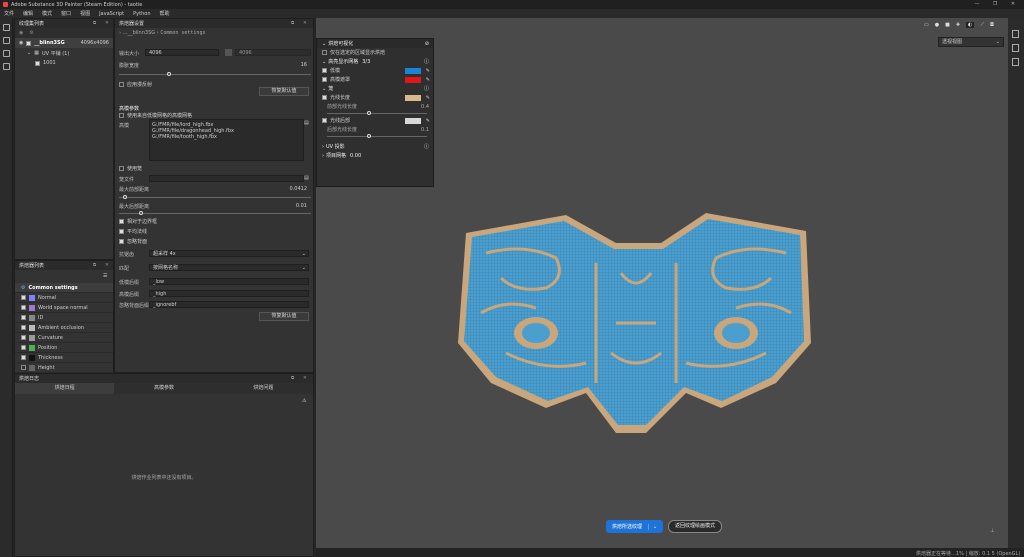 The height and width of the screenshot is (557, 1024). Describe the element at coordinates (65, 388) in the screenshot. I see `tab-bake-schedule: 烘焙日程` at that location.